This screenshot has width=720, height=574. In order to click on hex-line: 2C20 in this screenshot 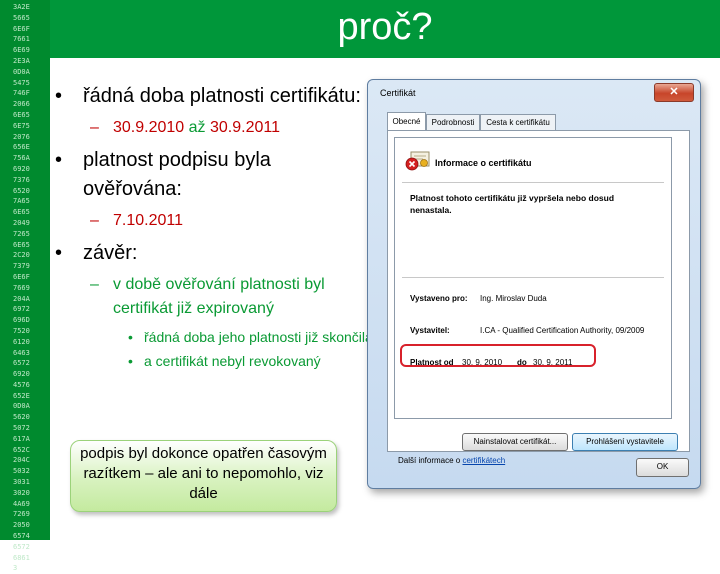, I will do `click(21, 255)`.